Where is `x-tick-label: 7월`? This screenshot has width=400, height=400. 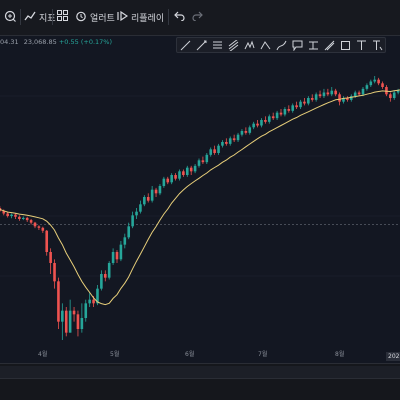 x-tick-label: 7월 is located at coordinates (263, 354).